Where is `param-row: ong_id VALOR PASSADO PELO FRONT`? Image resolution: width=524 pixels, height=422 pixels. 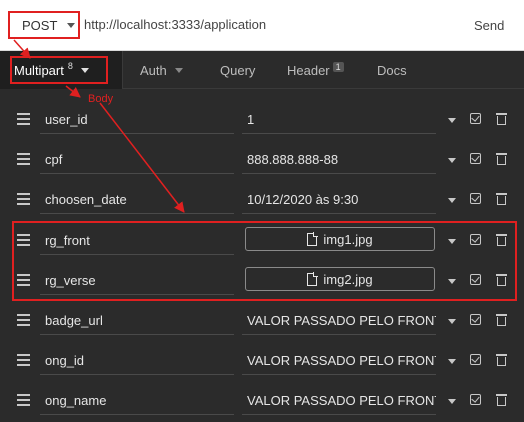
param-row: ong_id VALOR PASSADO PELO FRONT is located at coordinates (262, 361).